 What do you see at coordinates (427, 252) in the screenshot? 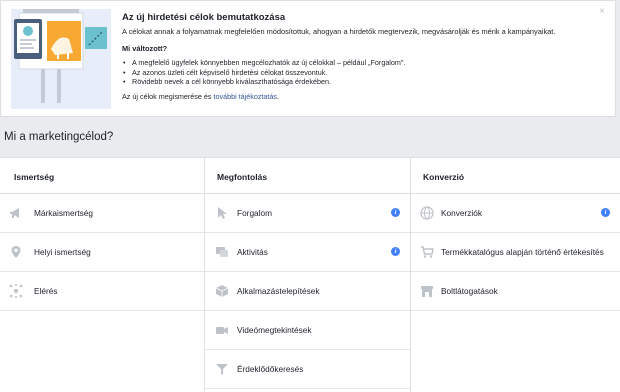
I see `cart-icon` at bounding box center [427, 252].